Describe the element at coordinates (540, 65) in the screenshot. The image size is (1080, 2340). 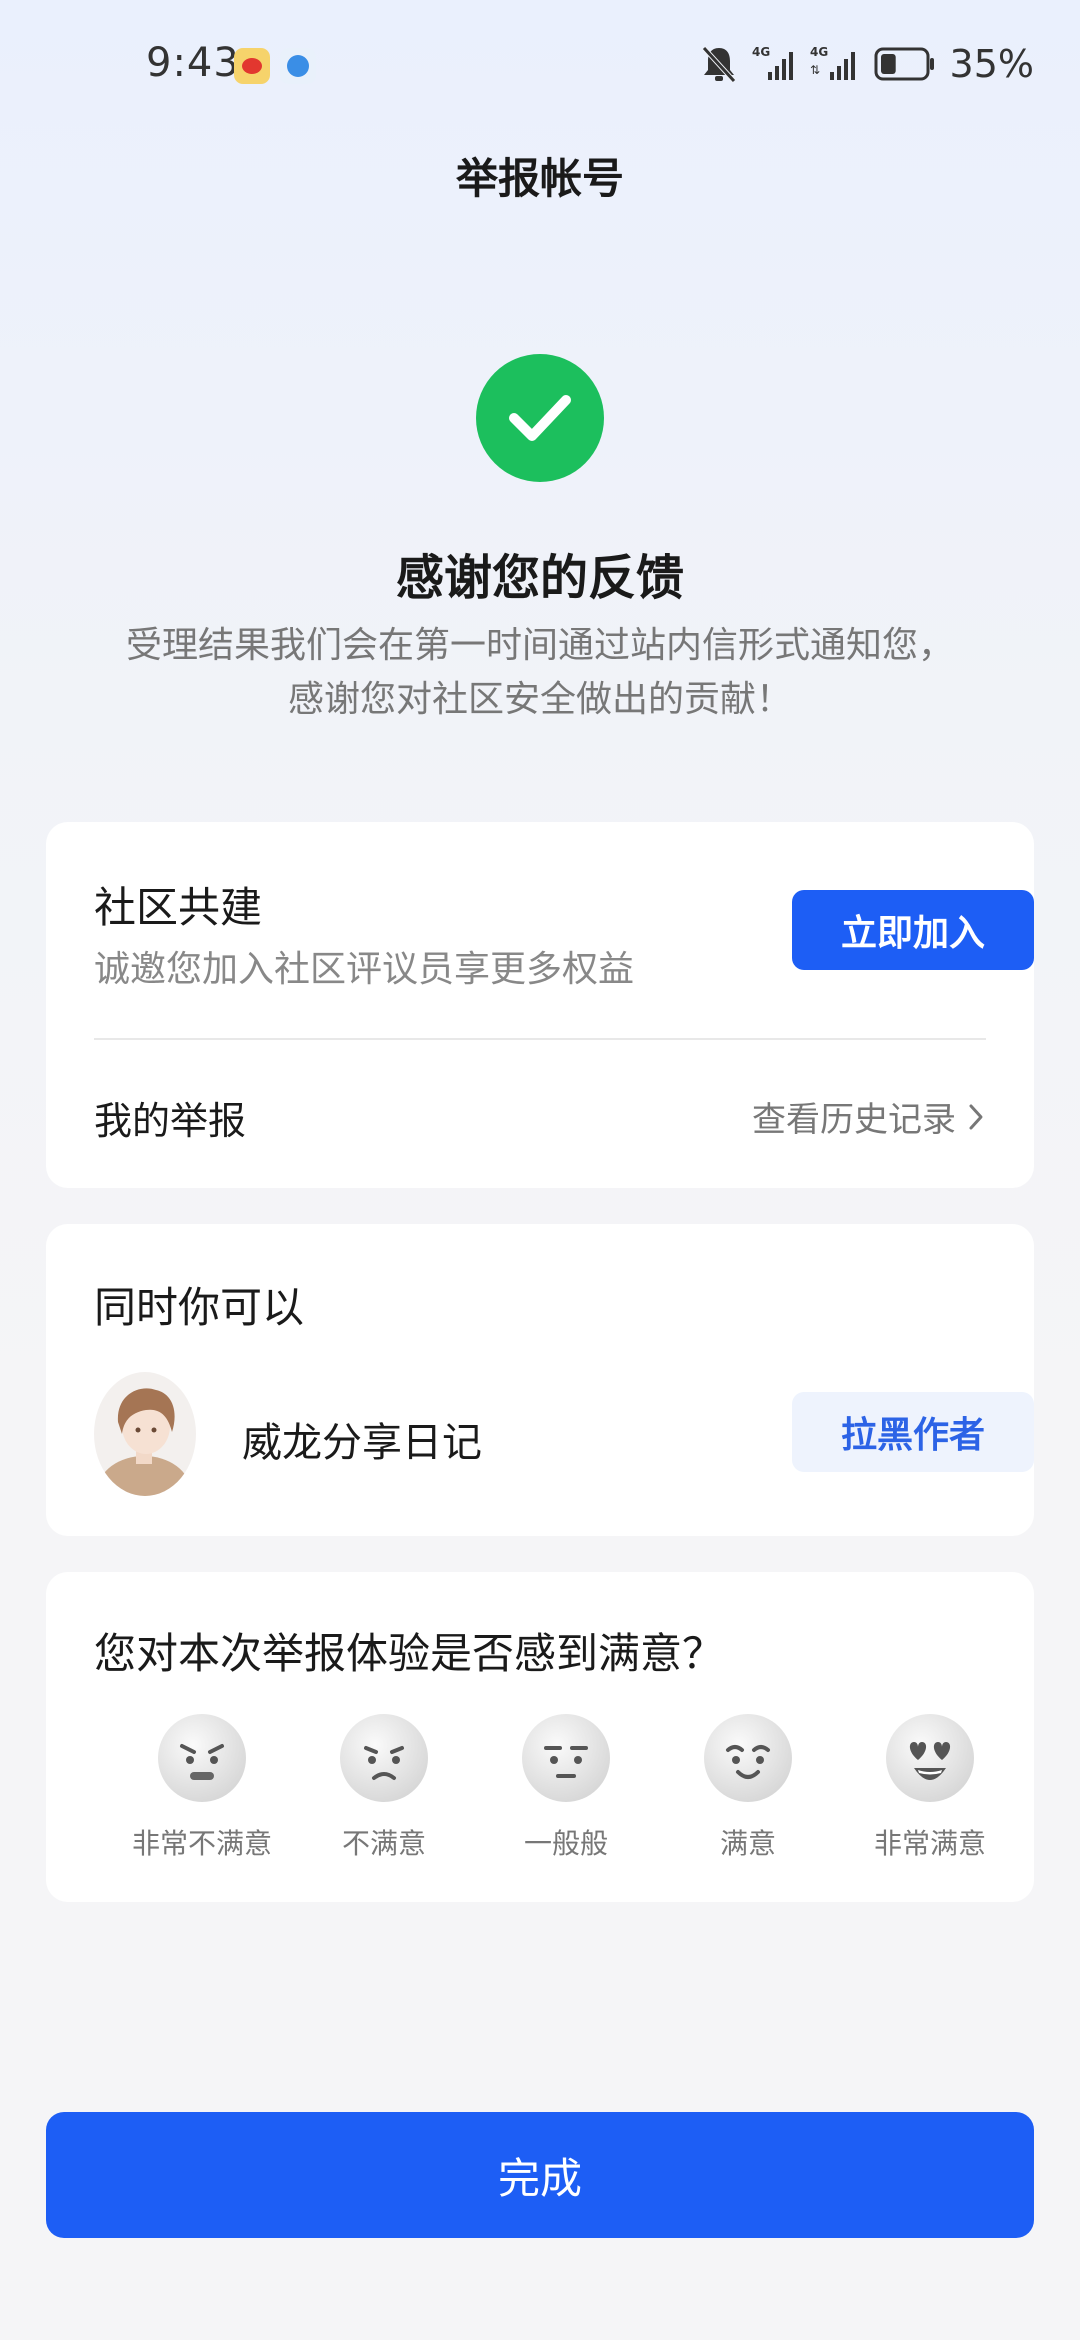
I see `status-bar: 9:43 4G 4G ⇅ 35%` at that location.